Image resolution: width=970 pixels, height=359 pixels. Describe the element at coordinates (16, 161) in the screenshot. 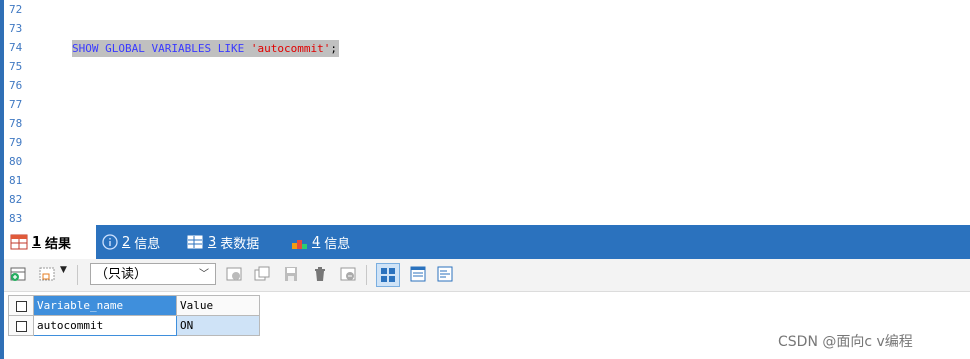

I see `line-number: 80` at that location.